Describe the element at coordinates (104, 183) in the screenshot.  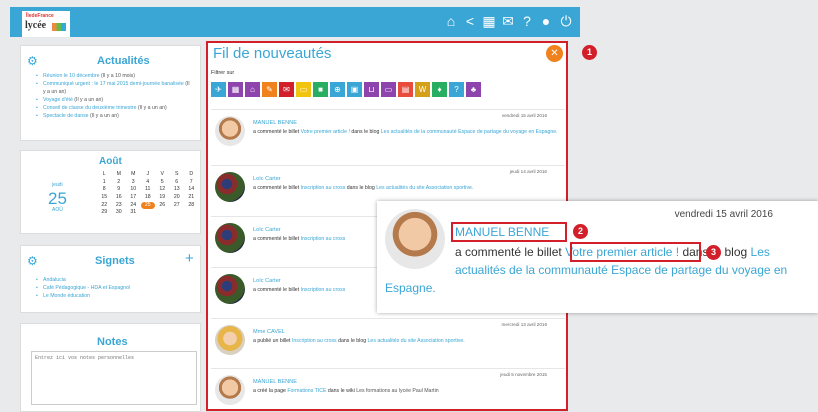
I see `calendar-day: 1` at that location.